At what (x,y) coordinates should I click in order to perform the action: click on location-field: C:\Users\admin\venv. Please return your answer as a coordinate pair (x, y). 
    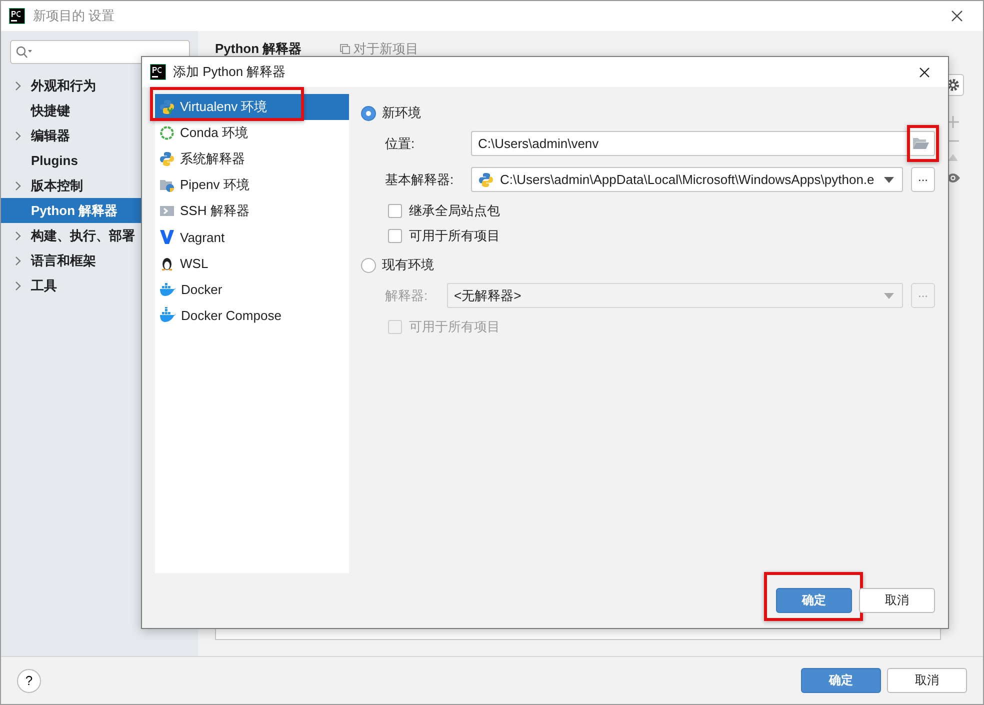
    Looking at the image, I should click on (703, 143).